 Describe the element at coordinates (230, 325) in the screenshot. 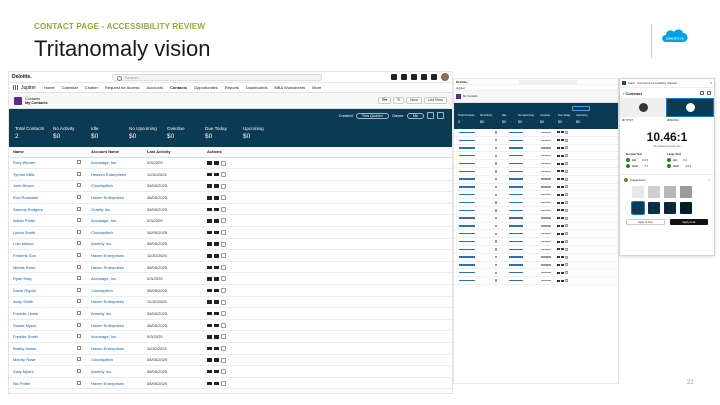

I see `table-row: Susan Myers Haven Enterprises 08/05/2025` at that location.